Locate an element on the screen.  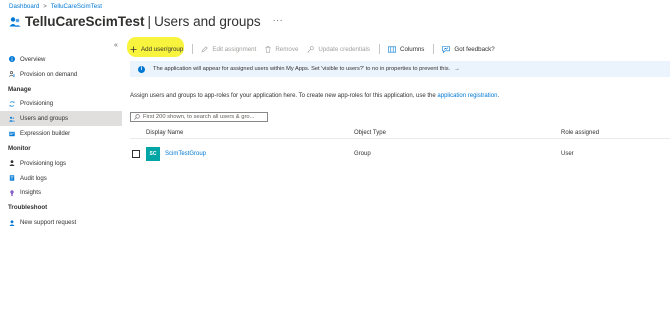
users-icon is located at coordinates (12, 119).